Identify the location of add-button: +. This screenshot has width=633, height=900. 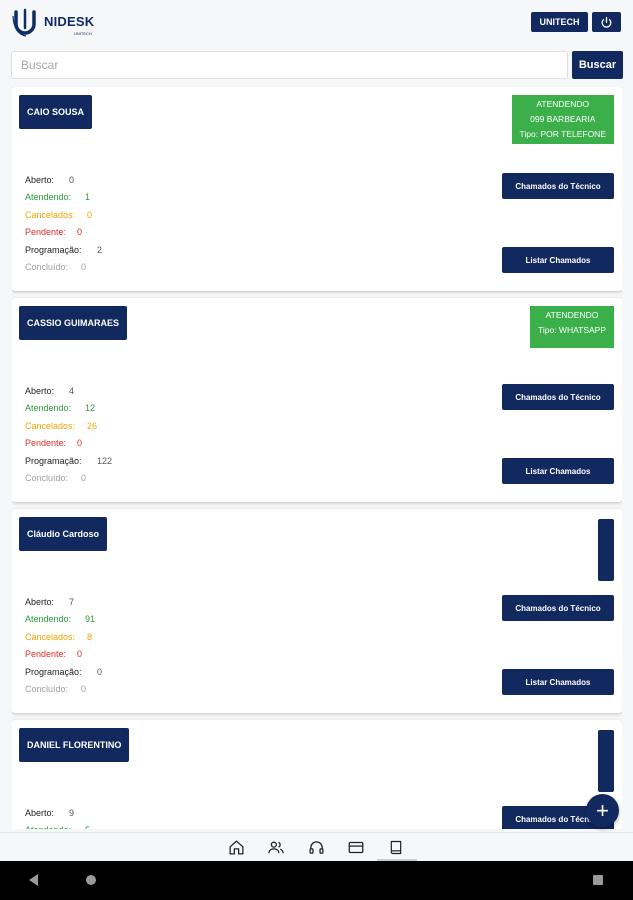
(602, 810).